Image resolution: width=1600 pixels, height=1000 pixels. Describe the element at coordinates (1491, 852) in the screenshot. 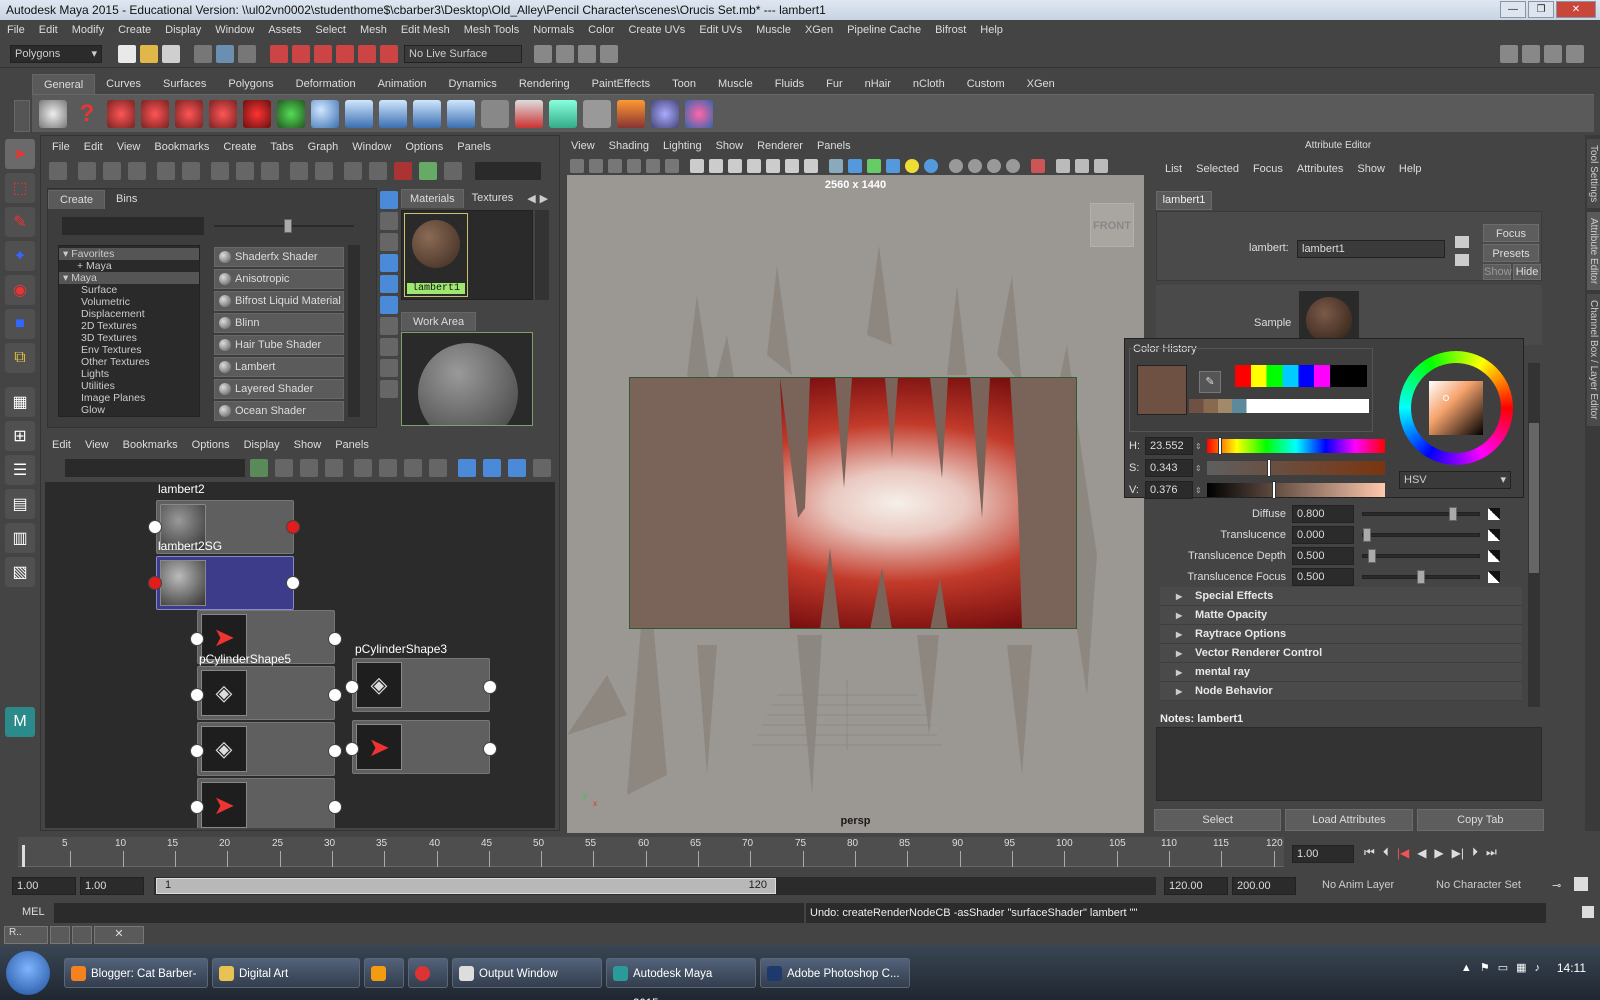

I see `go-to-end-icon: ⏭` at that location.